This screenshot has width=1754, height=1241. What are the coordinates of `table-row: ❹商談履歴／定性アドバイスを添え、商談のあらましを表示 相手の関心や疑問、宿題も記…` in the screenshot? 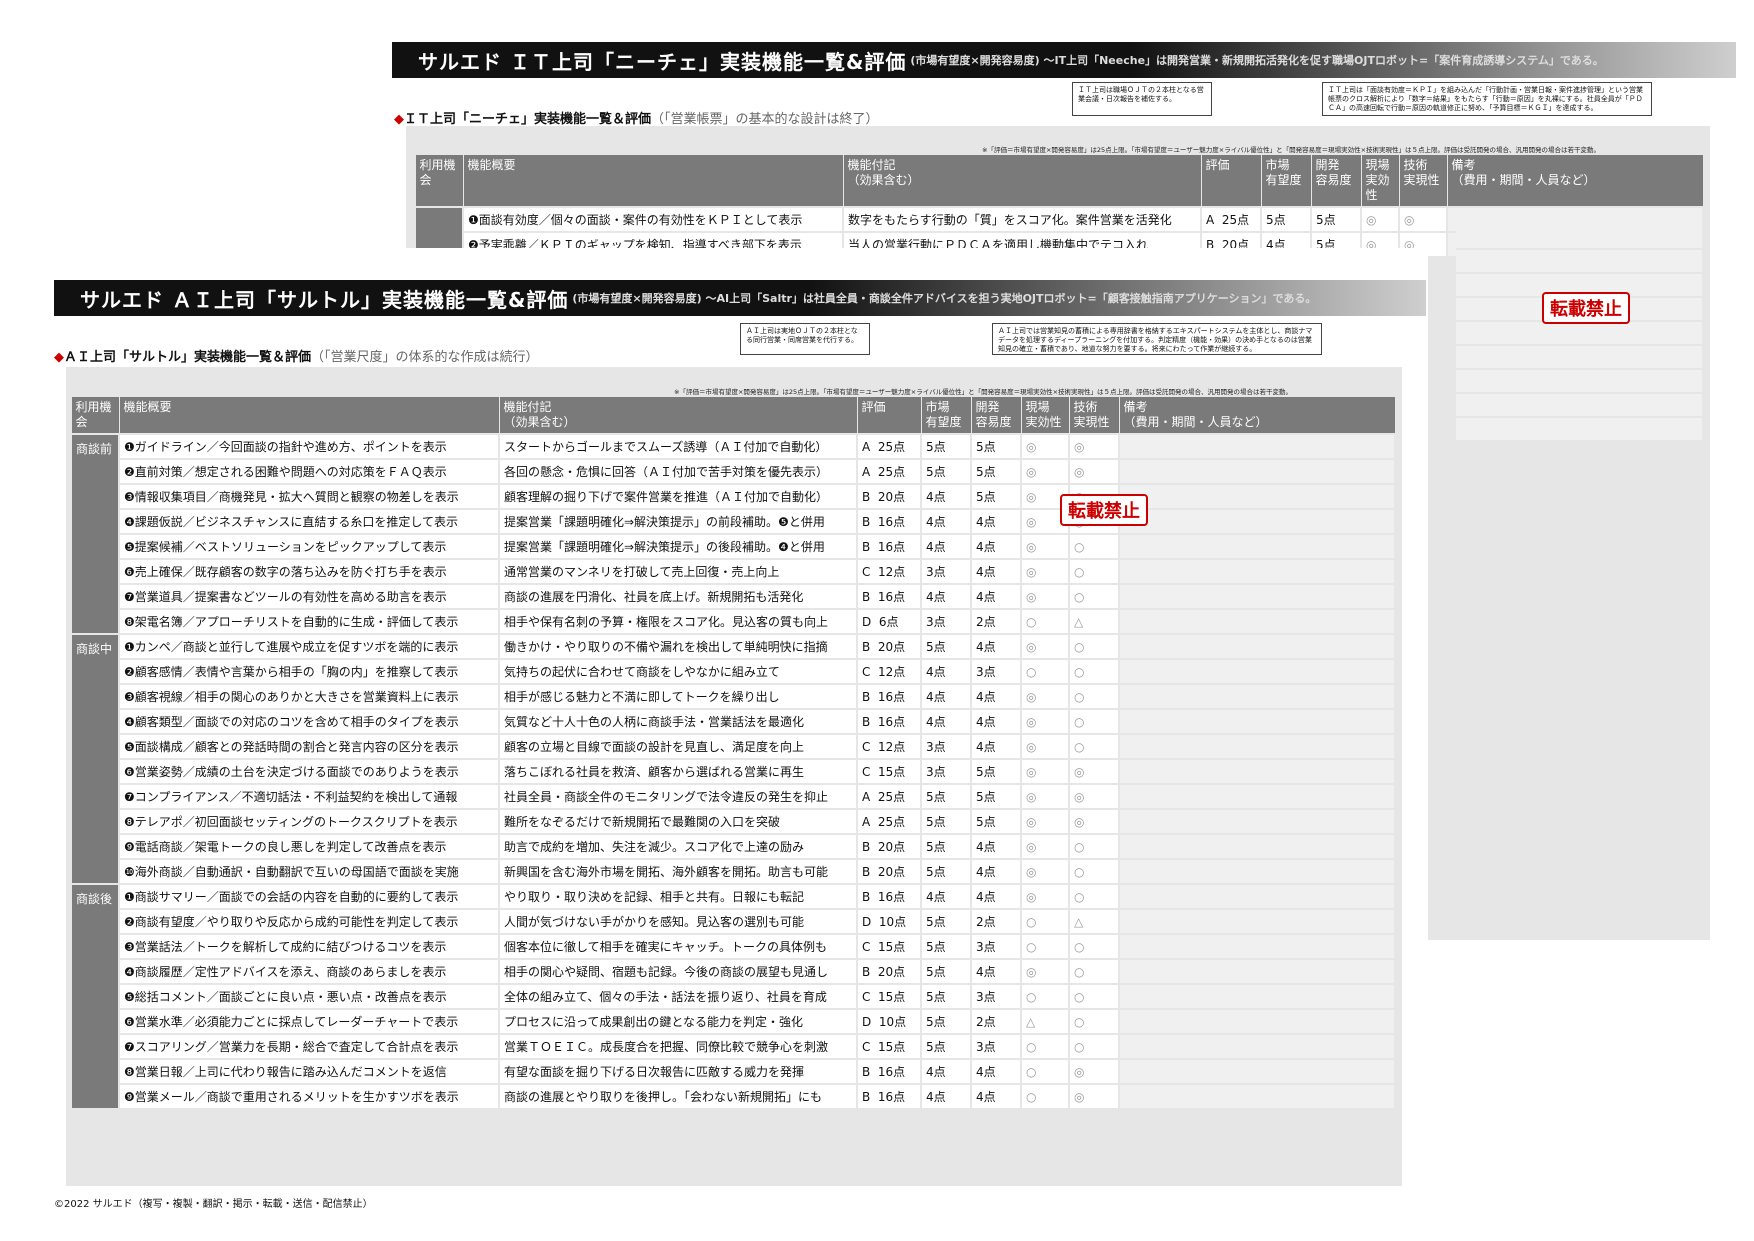 It's located at (733, 971).